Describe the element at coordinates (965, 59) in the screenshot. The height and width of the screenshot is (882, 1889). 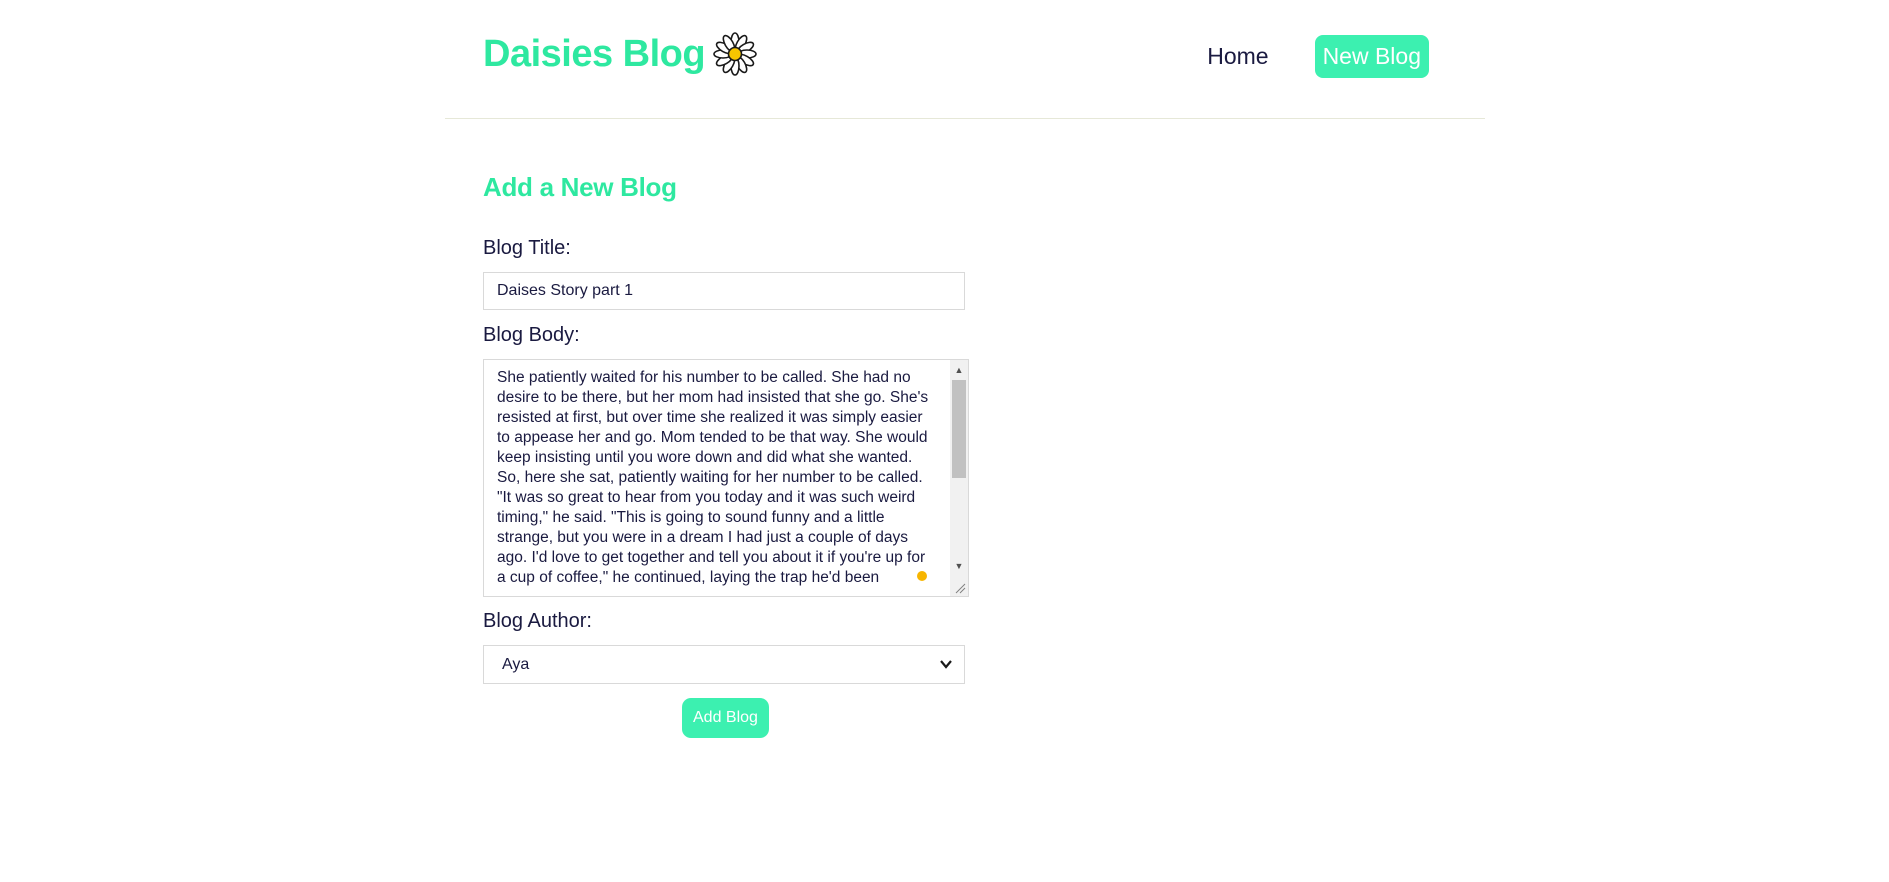
I see `navbar: Daisies Blog Home New Blog` at that location.